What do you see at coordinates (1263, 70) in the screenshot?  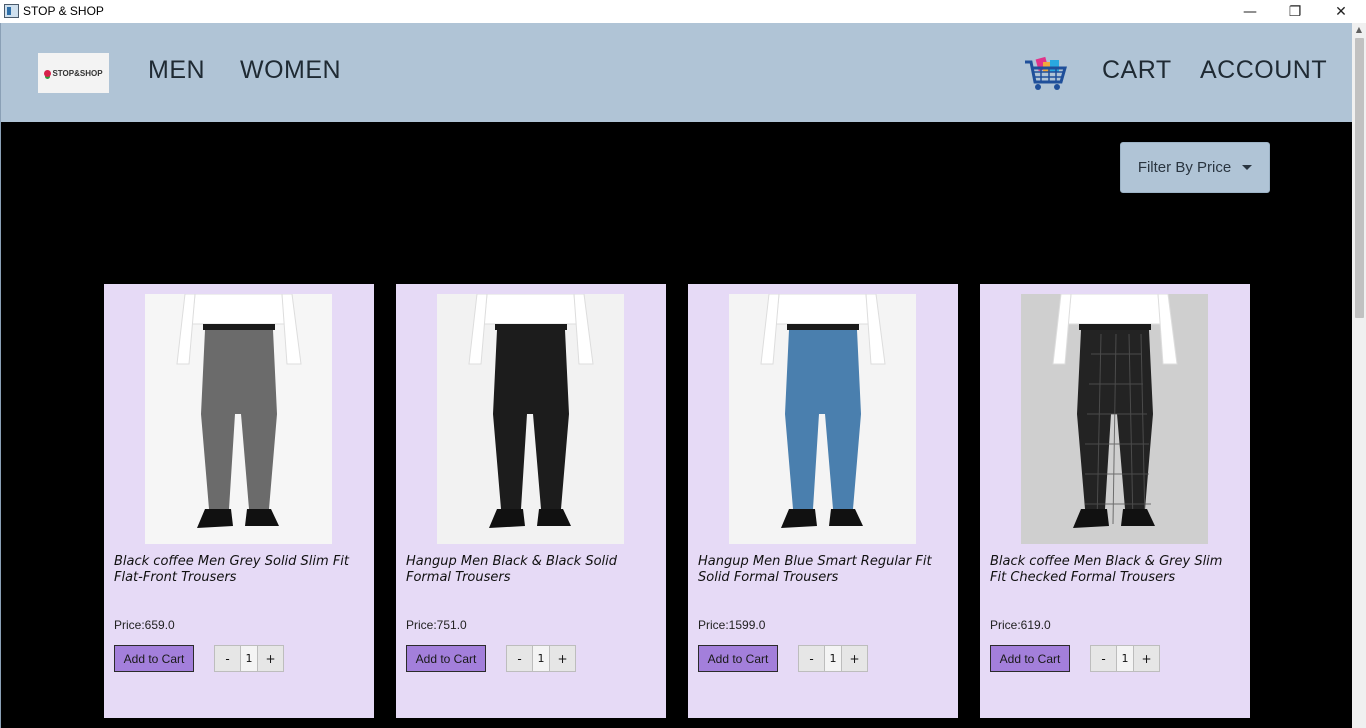 I see `nav-link-account: ACCOUNT` at bounding box center [1263, 70].